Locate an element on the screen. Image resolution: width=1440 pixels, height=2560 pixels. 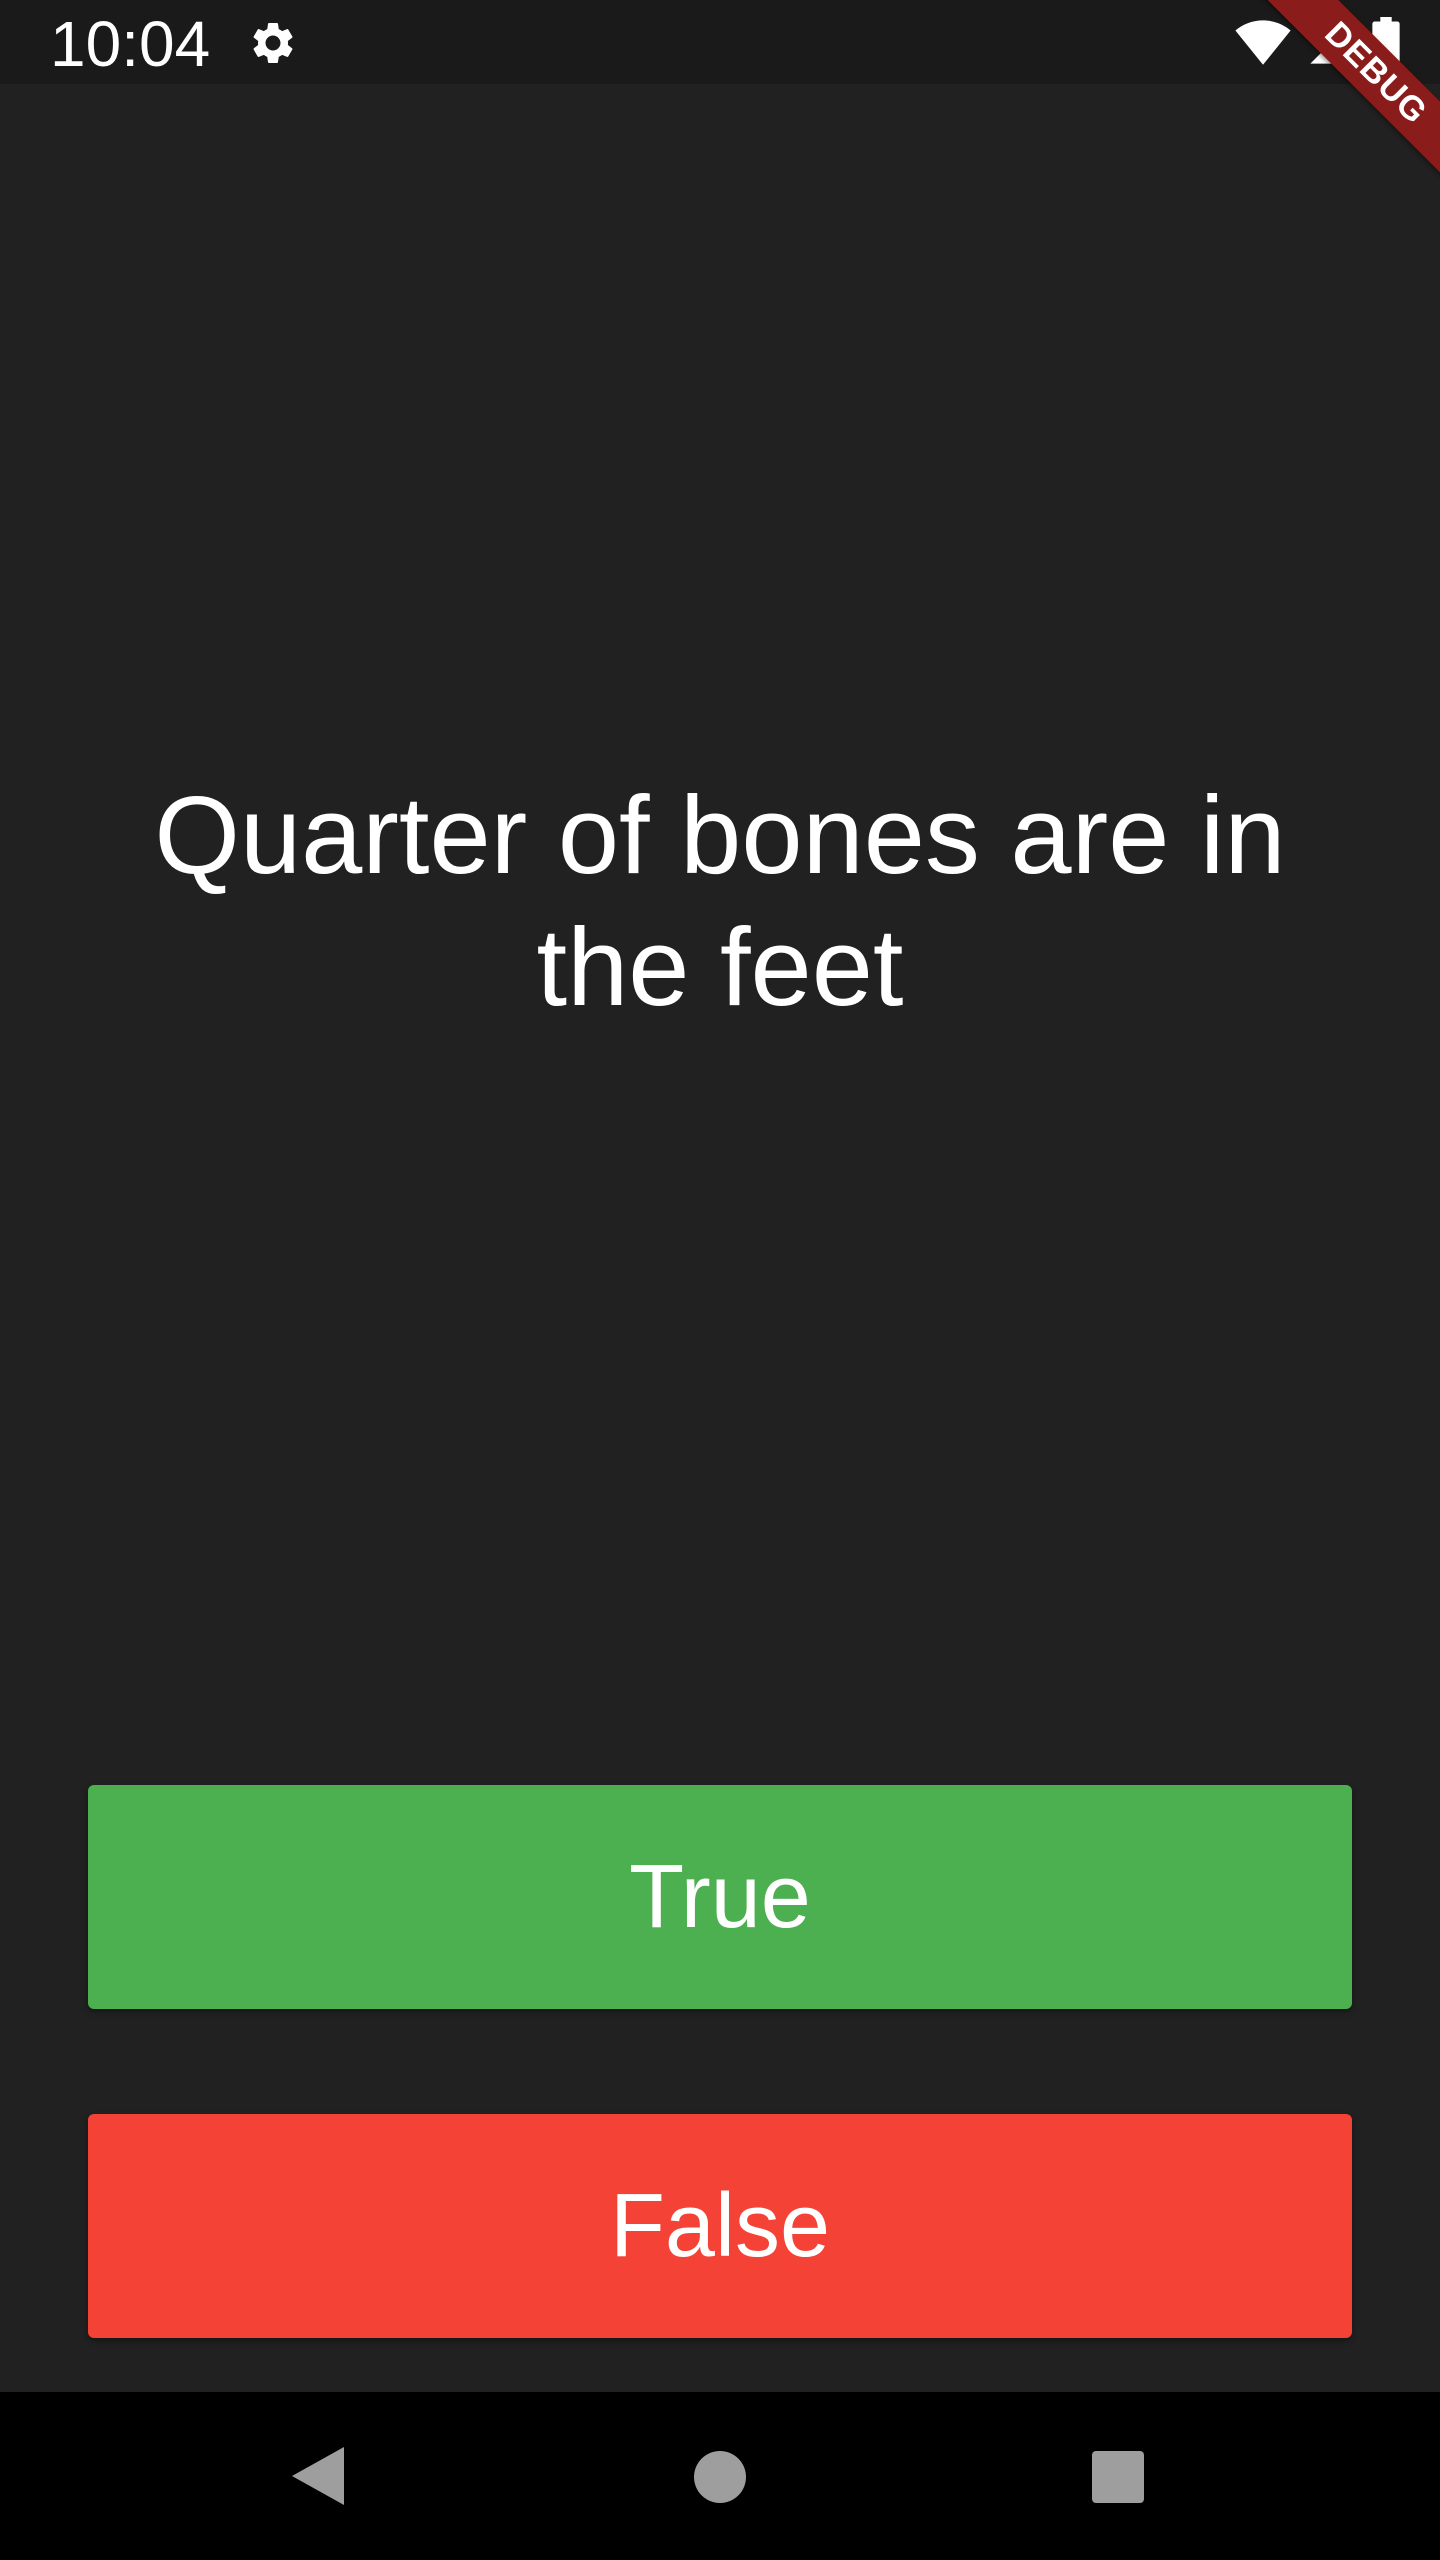
back-icon is located at coordinates (318, 2476).